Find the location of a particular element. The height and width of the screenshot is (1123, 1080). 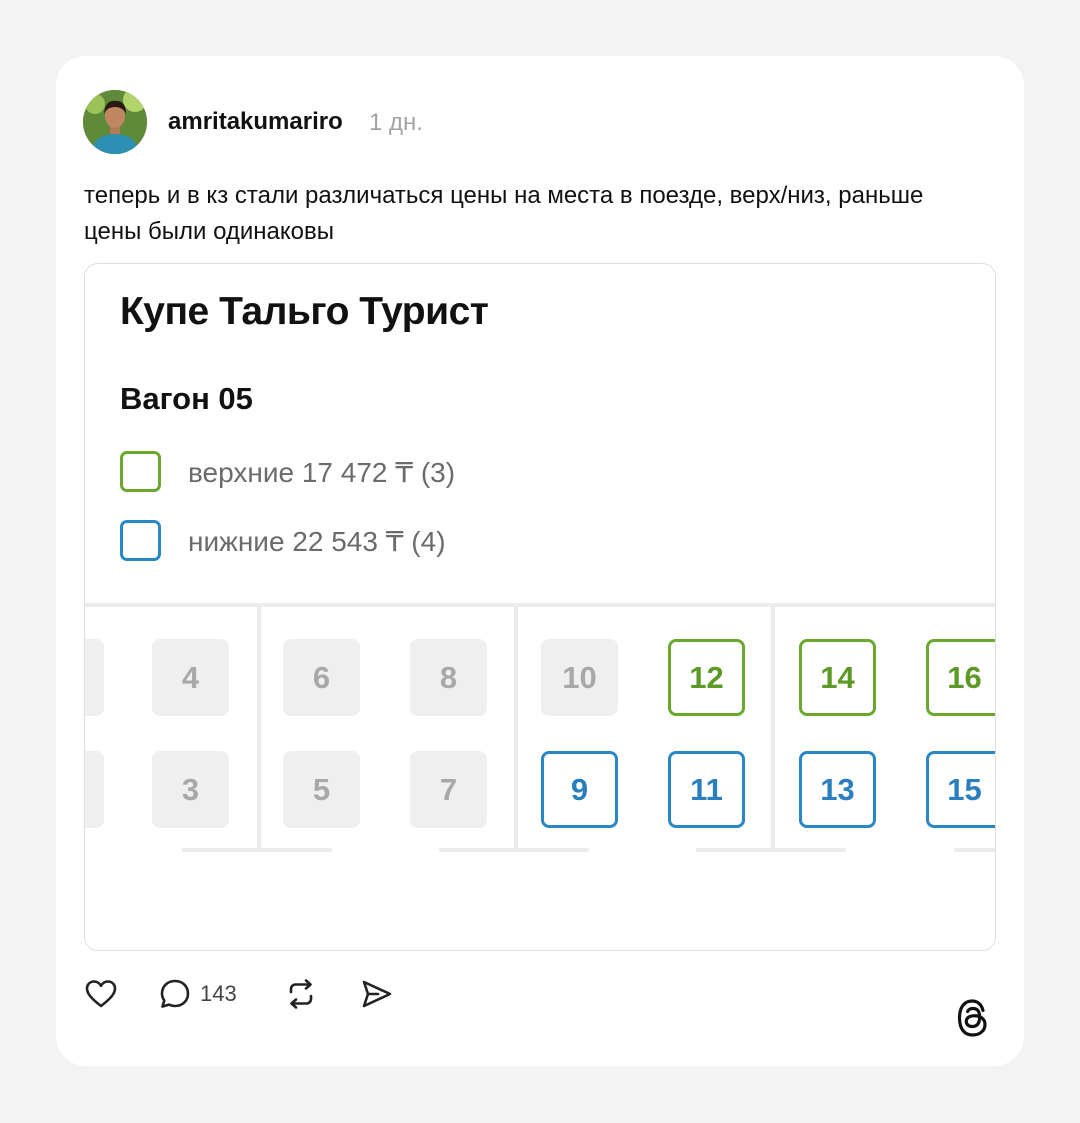

reply-button: 143 is located at coordinates (197, 994).